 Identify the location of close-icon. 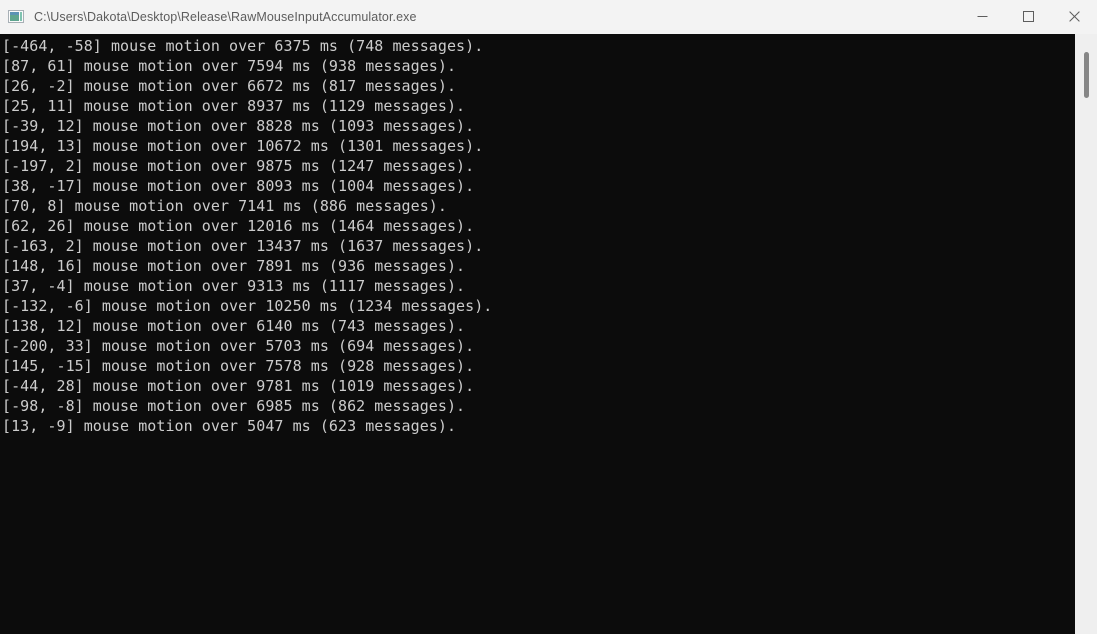
(1074, 16).